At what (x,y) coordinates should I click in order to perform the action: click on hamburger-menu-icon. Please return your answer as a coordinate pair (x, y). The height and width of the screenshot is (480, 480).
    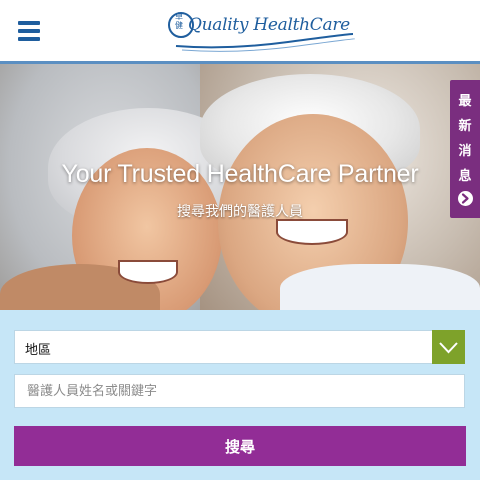
    Looking at the image, I should click on (29, 31).